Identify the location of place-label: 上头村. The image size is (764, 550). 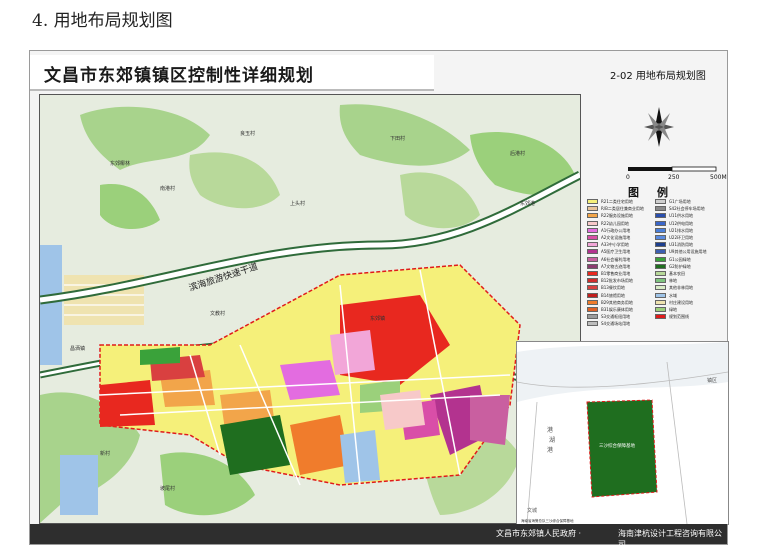
(297, 203).